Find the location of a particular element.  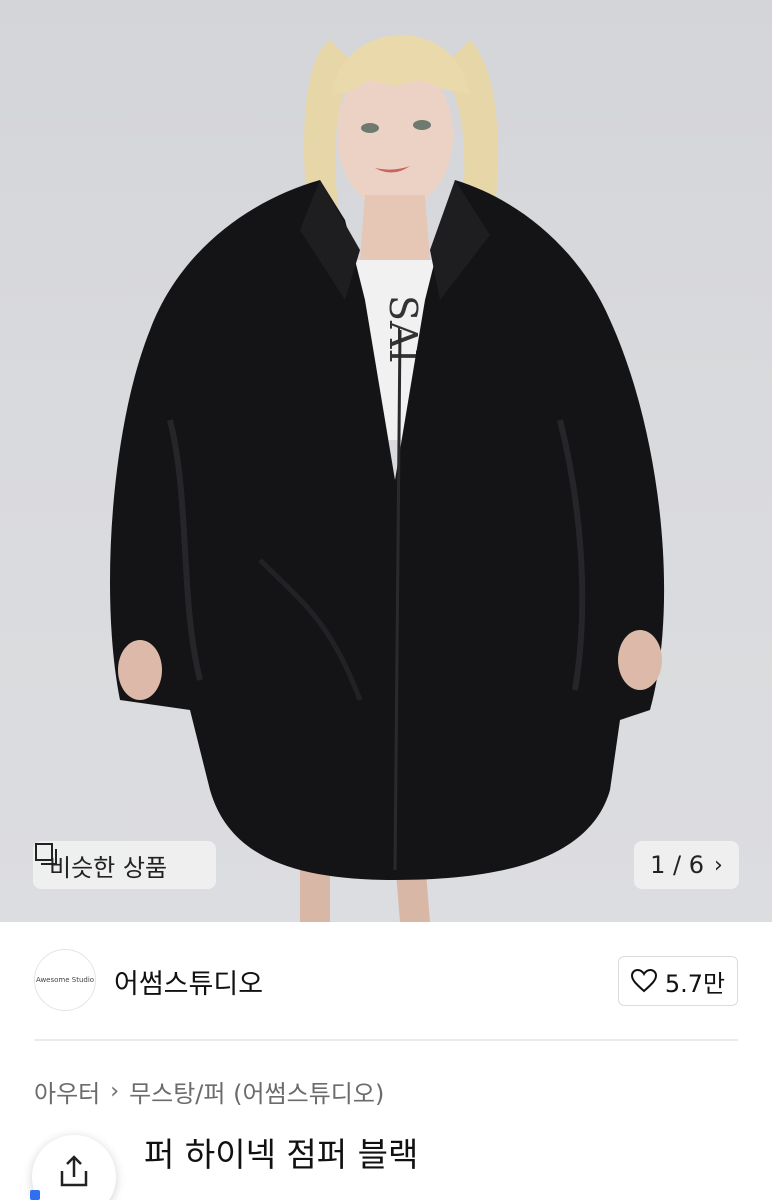

breadcrumb-item-outer: 아우터 is located at coordinates (67, 1091).